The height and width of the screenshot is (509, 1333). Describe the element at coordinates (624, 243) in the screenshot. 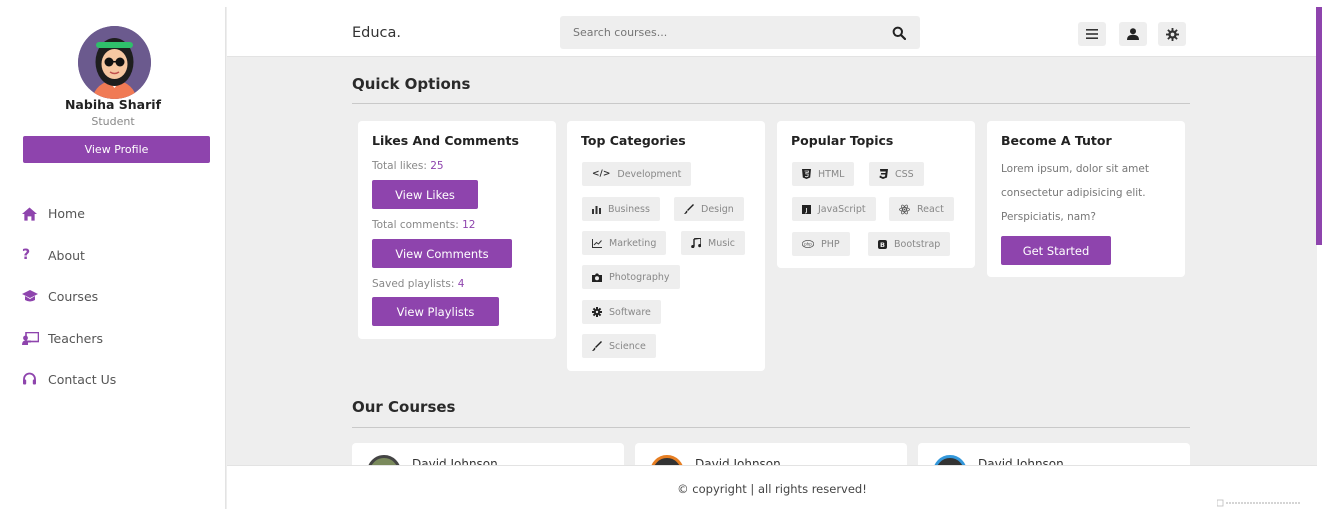

I see `category-tag-marketing: Marketing` at that location.